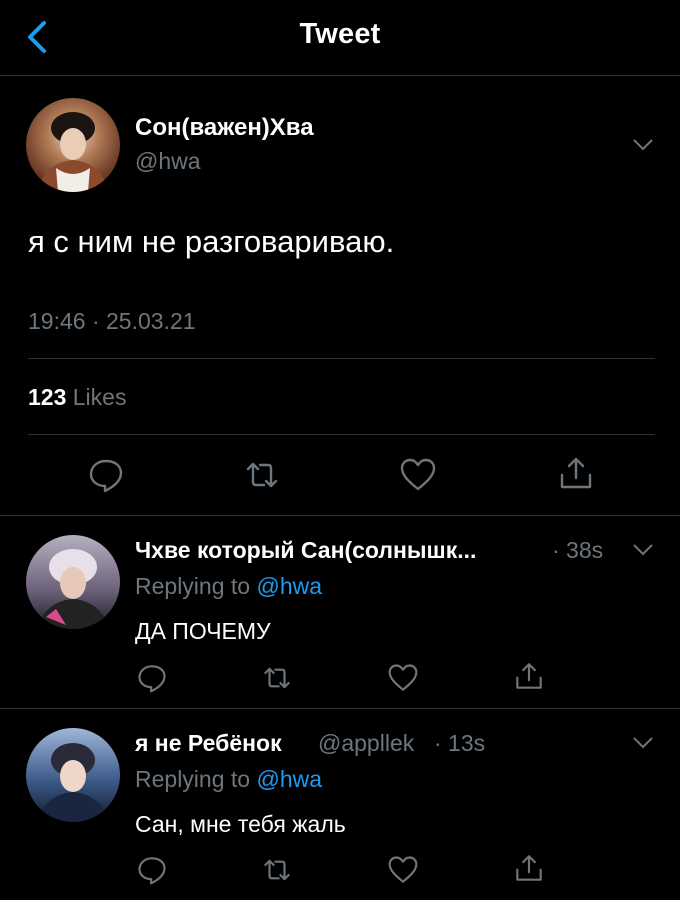 This screenshot has height=900, width=680. Describe the element at coordinates (168, 161) in the screenshot. I see `main-author-handle: @hwa` at that location.